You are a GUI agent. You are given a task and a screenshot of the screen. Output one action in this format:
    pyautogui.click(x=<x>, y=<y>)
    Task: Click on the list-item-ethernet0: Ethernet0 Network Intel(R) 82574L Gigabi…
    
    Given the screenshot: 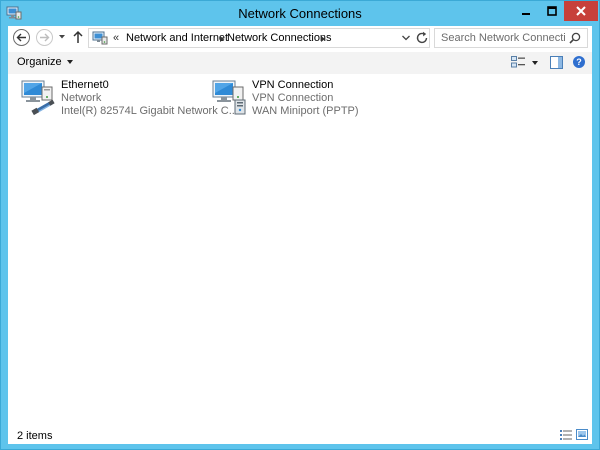 What is the action you would take?
    pyautogui.click(x=129, y=99)
    